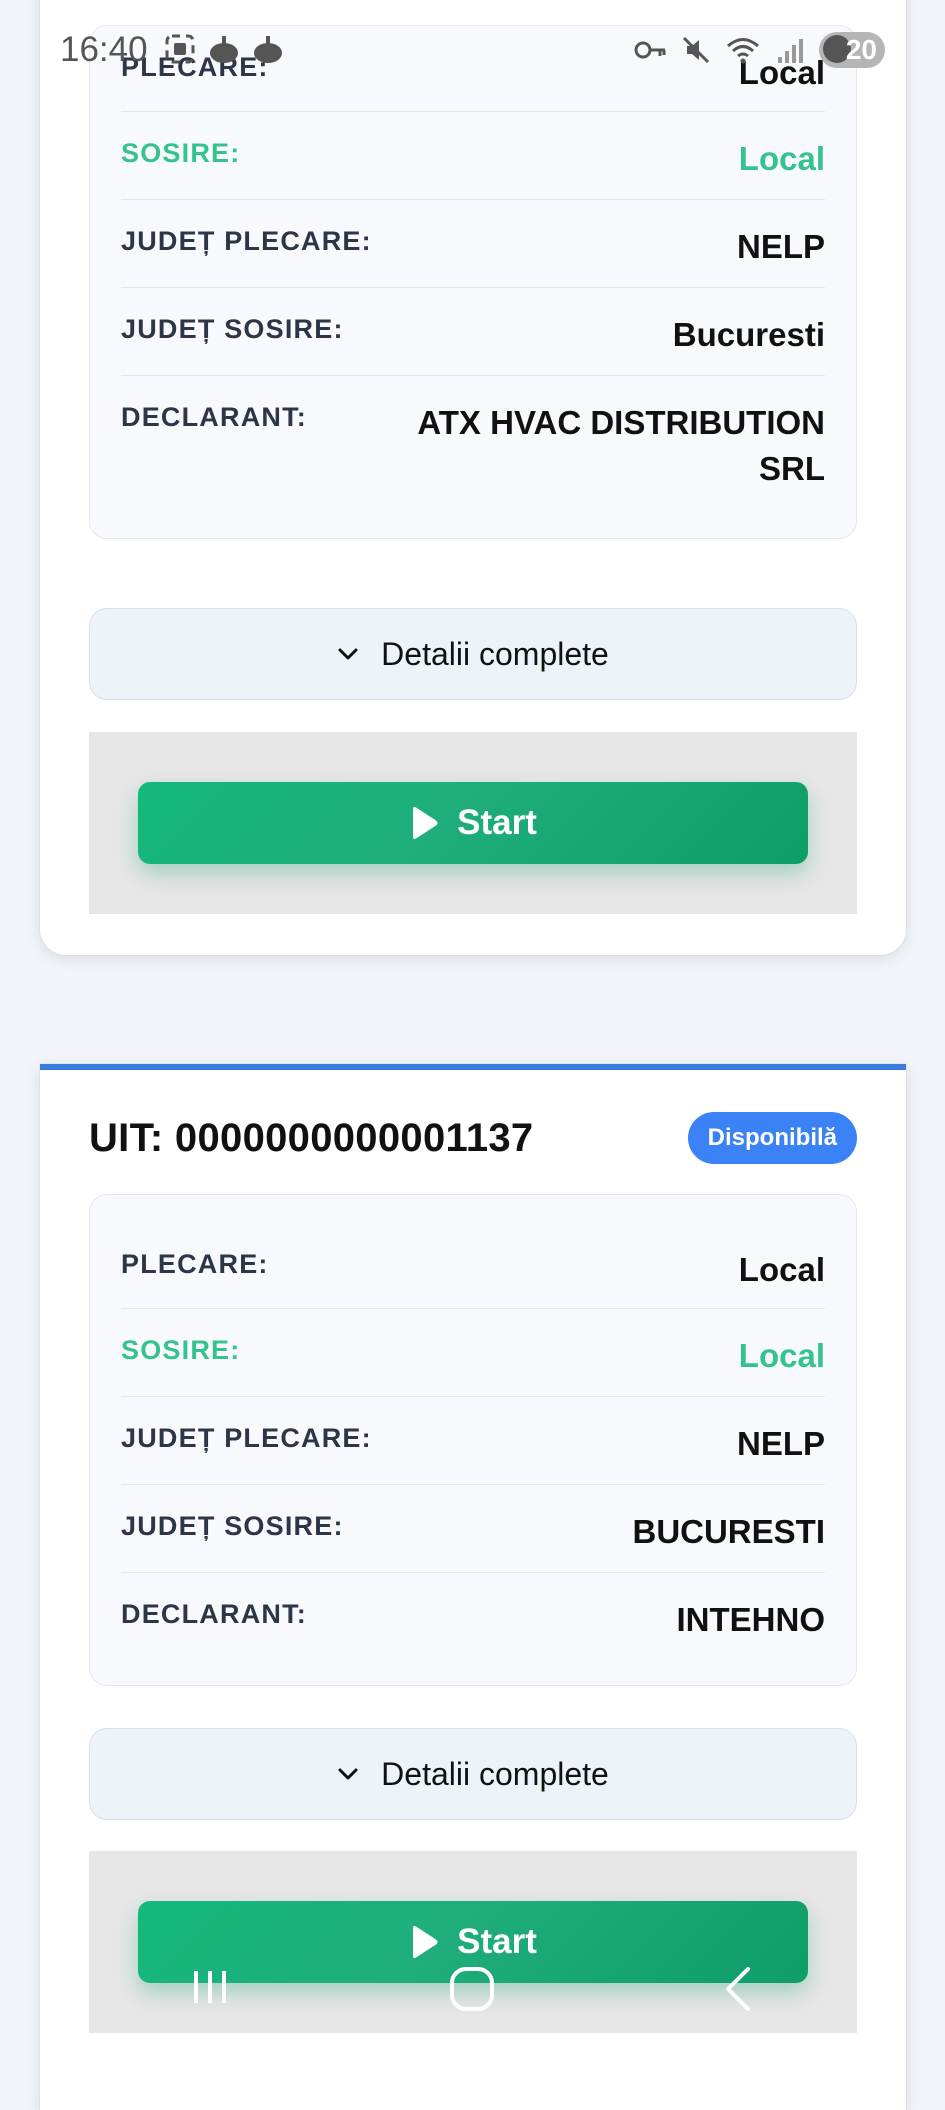  I want to click on battery-indicator: 20, so click(852, 50).